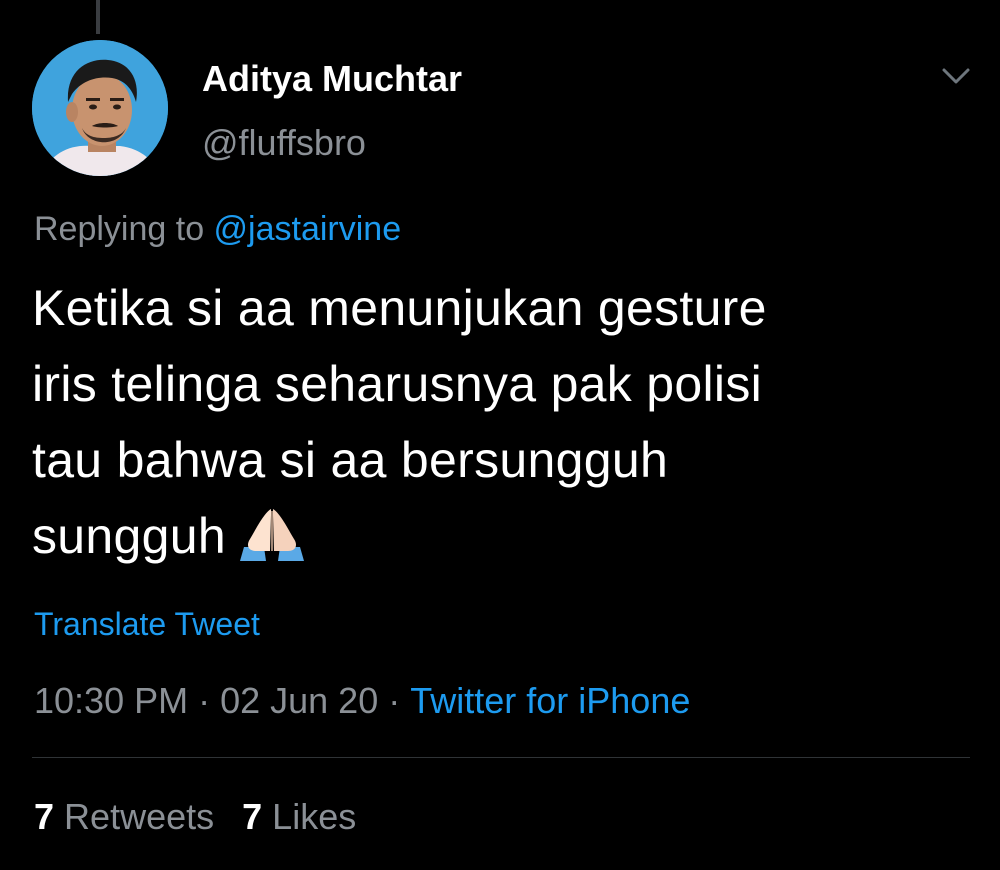 The width and height of the screenshot is (1000, 870). What do you see at coordinates (350, 460) in the screenshot?
I see `tweet-text-line: tau bahwa si aa bersungguh` at bounding box center [350, 460].